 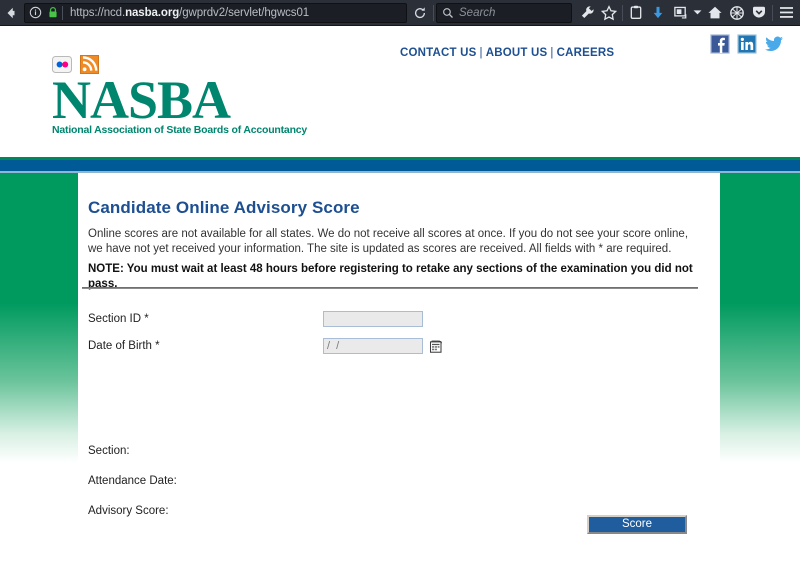 What do you see at coordinates (373, 346) in the screenshot?
I see `date-of-birth-input` at bounding box center [373, 346].